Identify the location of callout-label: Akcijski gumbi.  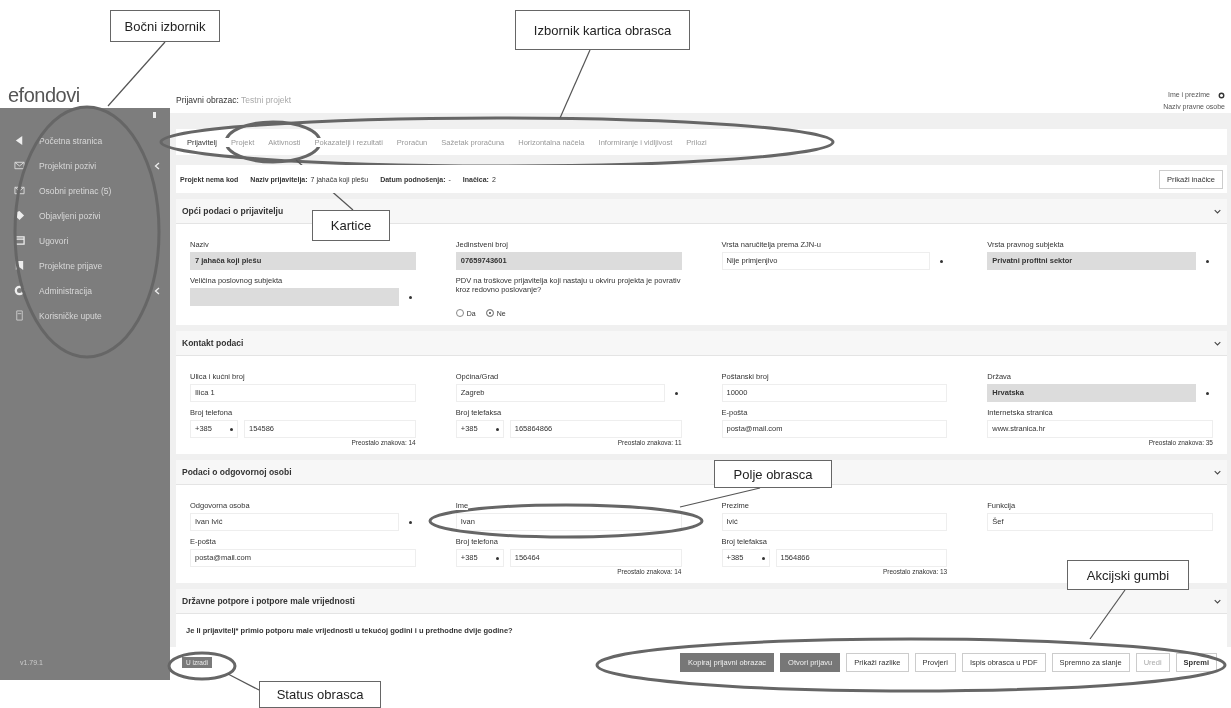
(1128, 575).